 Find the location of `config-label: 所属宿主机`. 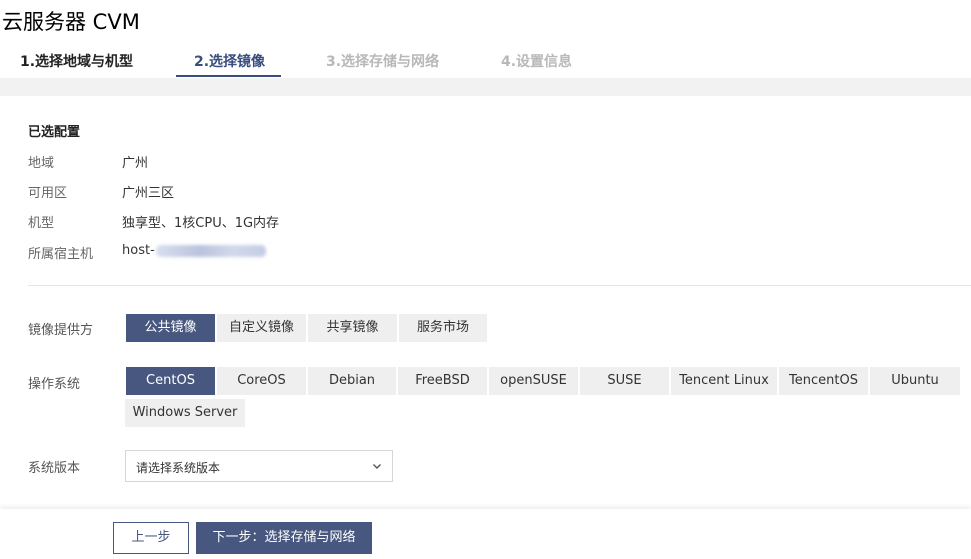

config-label: 所属宿主机 is located at coordinates (61, 254).